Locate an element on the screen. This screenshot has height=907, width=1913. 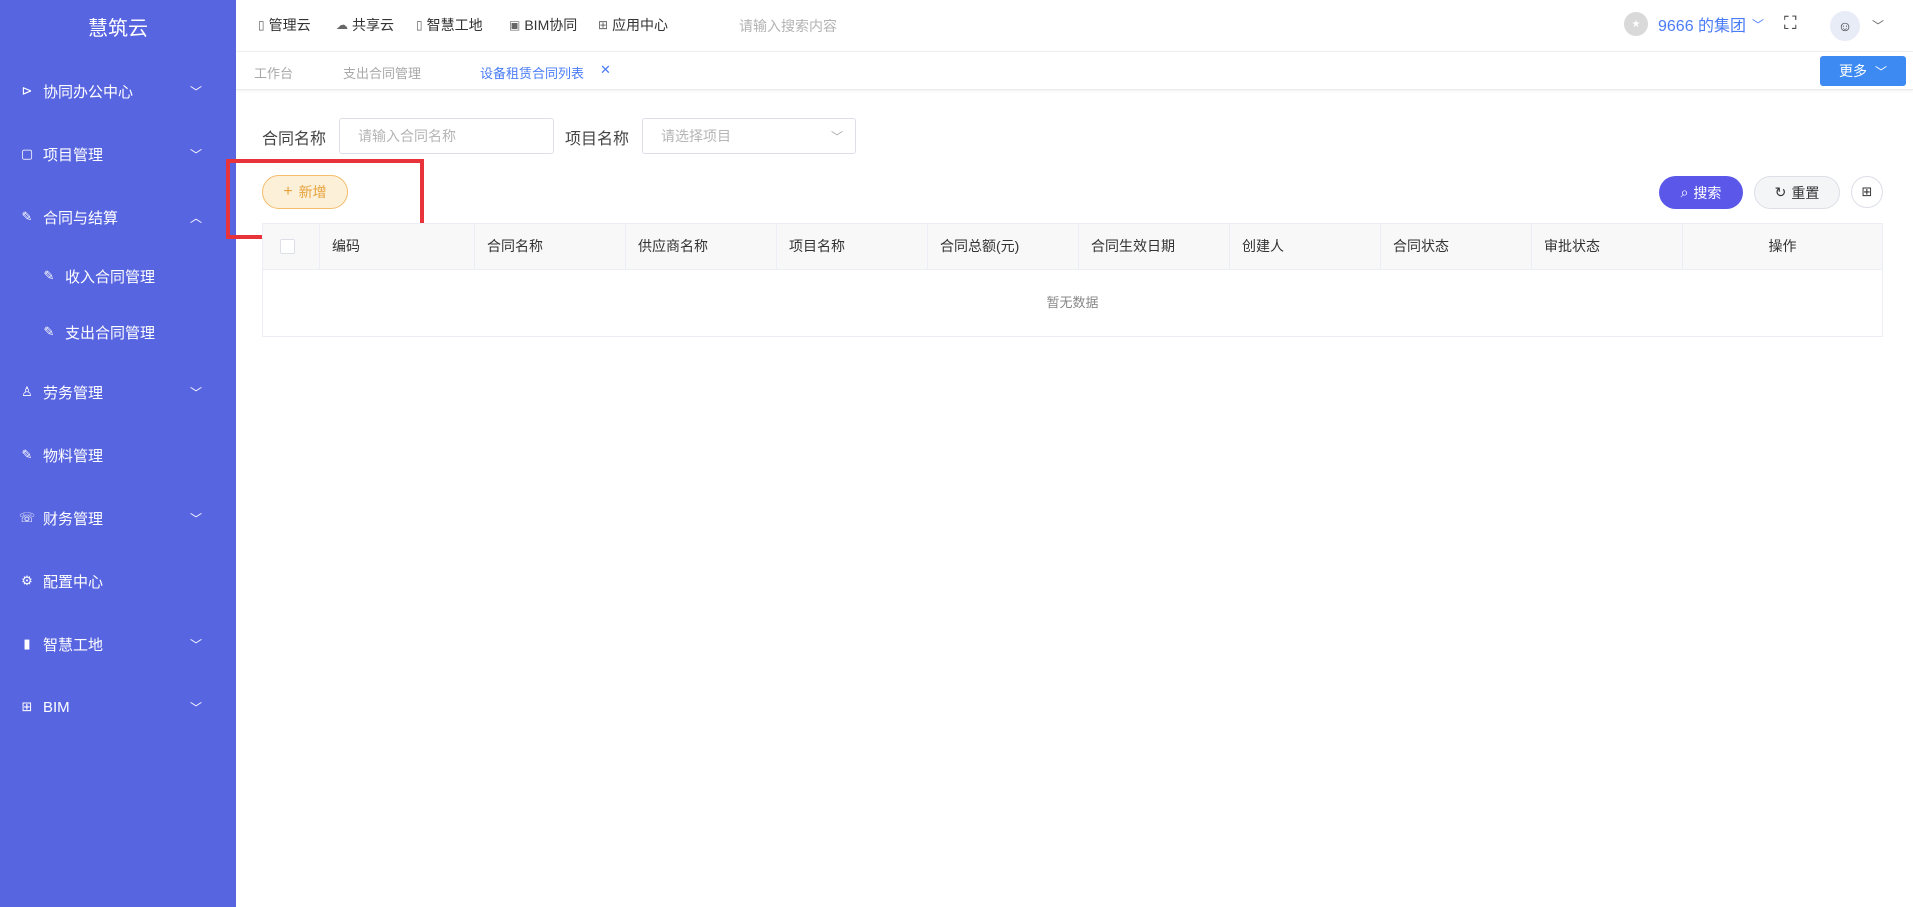
reset-button: ↻ 重置 is located at coordinates (1797, 192).